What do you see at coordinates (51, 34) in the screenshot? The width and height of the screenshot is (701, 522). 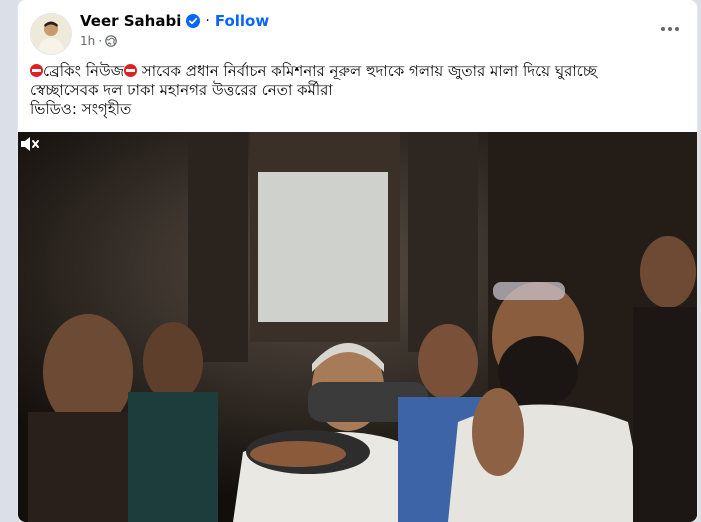 I see `author-avatar` at bounding box center [51, 34].